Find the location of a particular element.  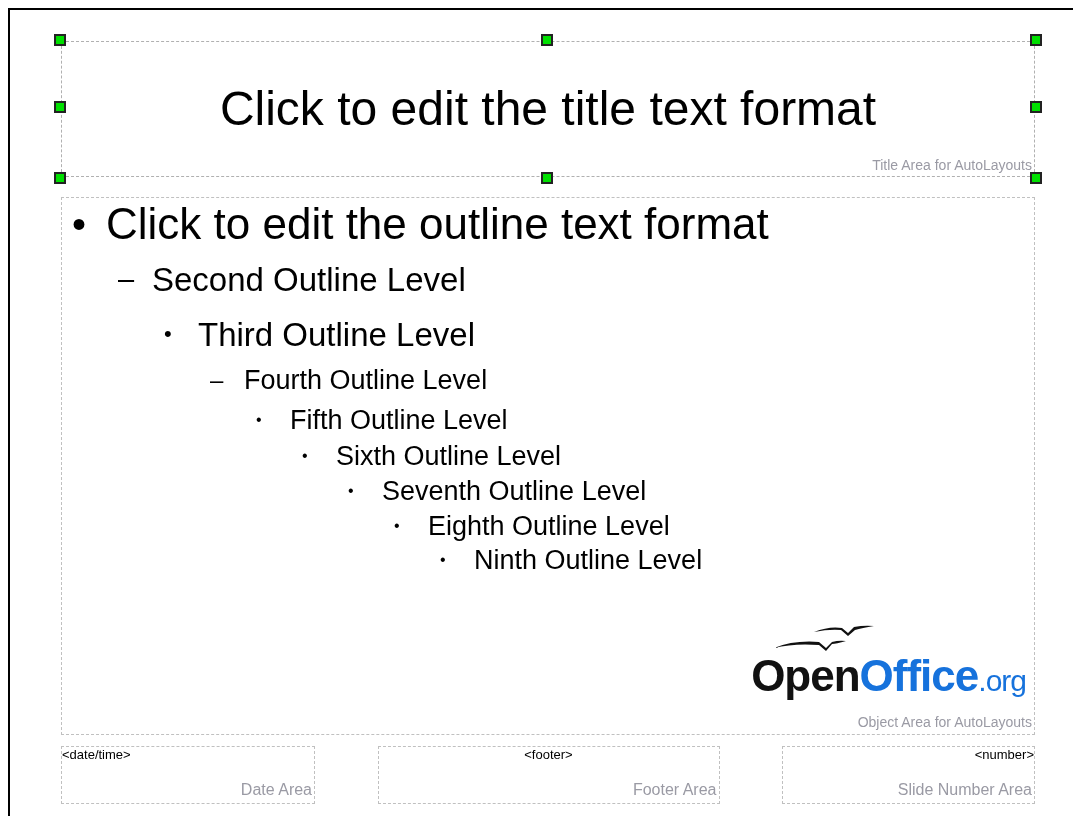

footer-placeholder-area: <number> Slide Number Area is located at coordinates (908, 775).